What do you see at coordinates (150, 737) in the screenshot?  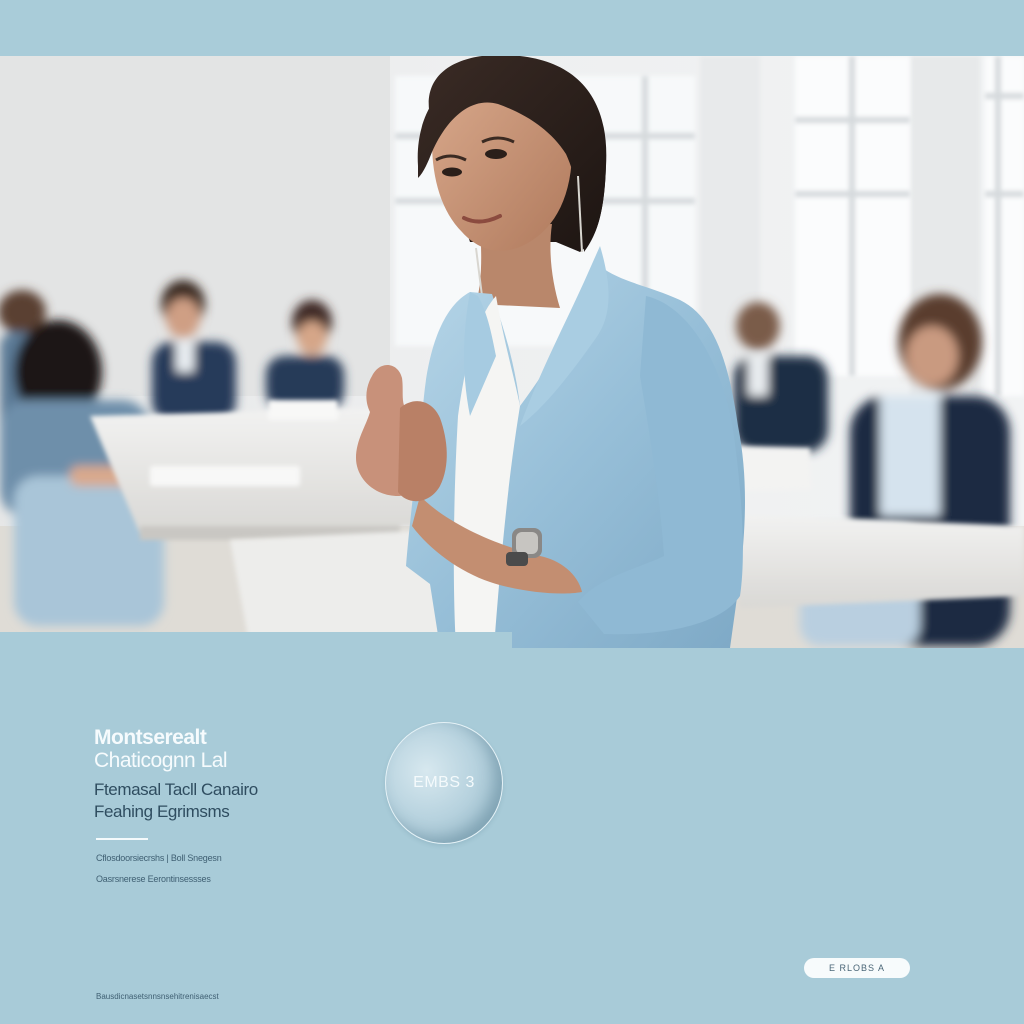 I see `title-line-1: Montserealt` at bounding box center [150, 737].